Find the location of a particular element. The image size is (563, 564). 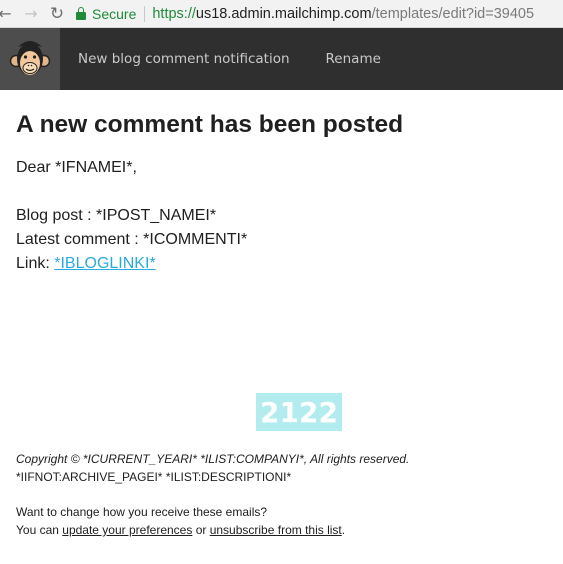

url-scheme: https:// is located at coordinates (174, 13).